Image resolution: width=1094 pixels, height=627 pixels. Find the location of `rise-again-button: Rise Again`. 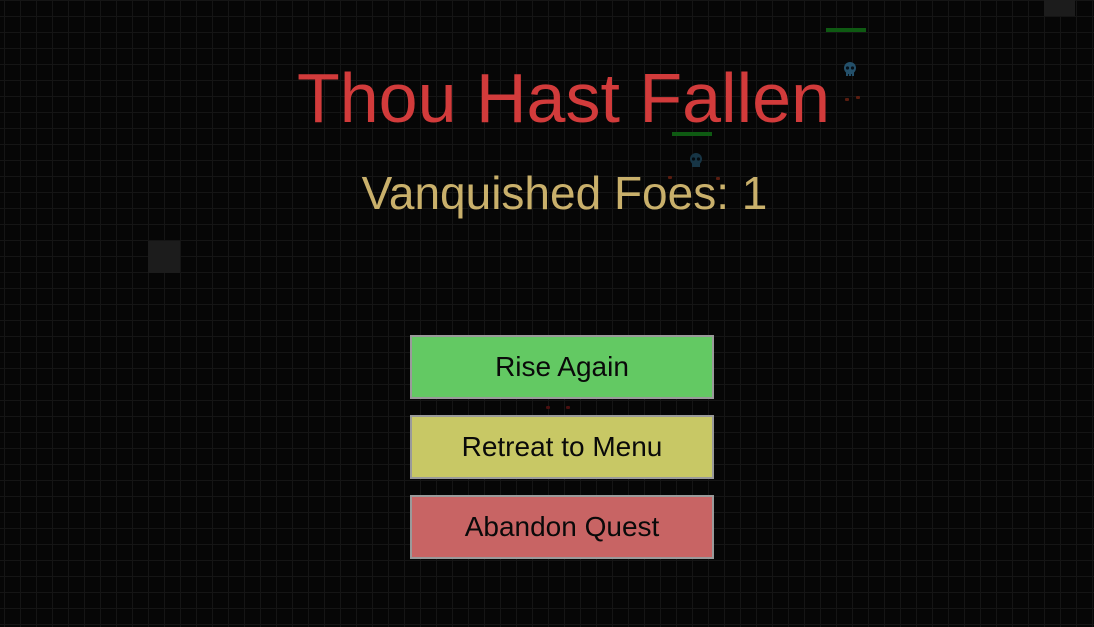

rise-again-button: Rise Again is located at coordinates (562, 367).